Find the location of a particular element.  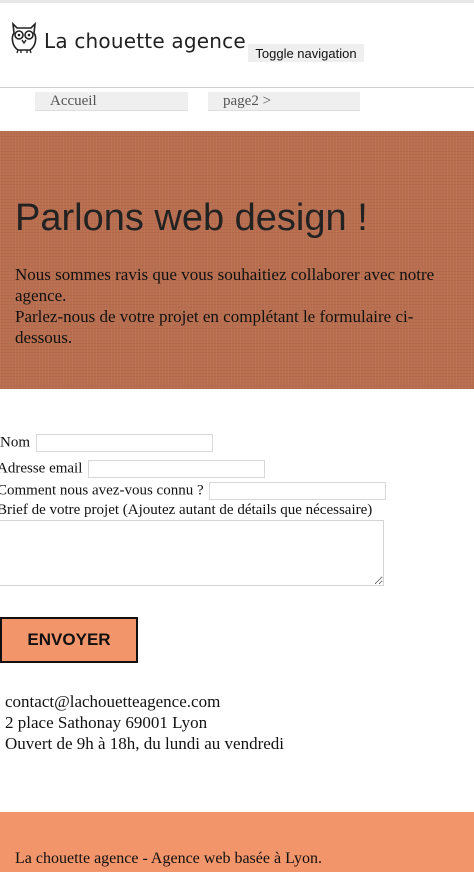

nav-item-page2: page2 > is located at coordinates (284, 101).